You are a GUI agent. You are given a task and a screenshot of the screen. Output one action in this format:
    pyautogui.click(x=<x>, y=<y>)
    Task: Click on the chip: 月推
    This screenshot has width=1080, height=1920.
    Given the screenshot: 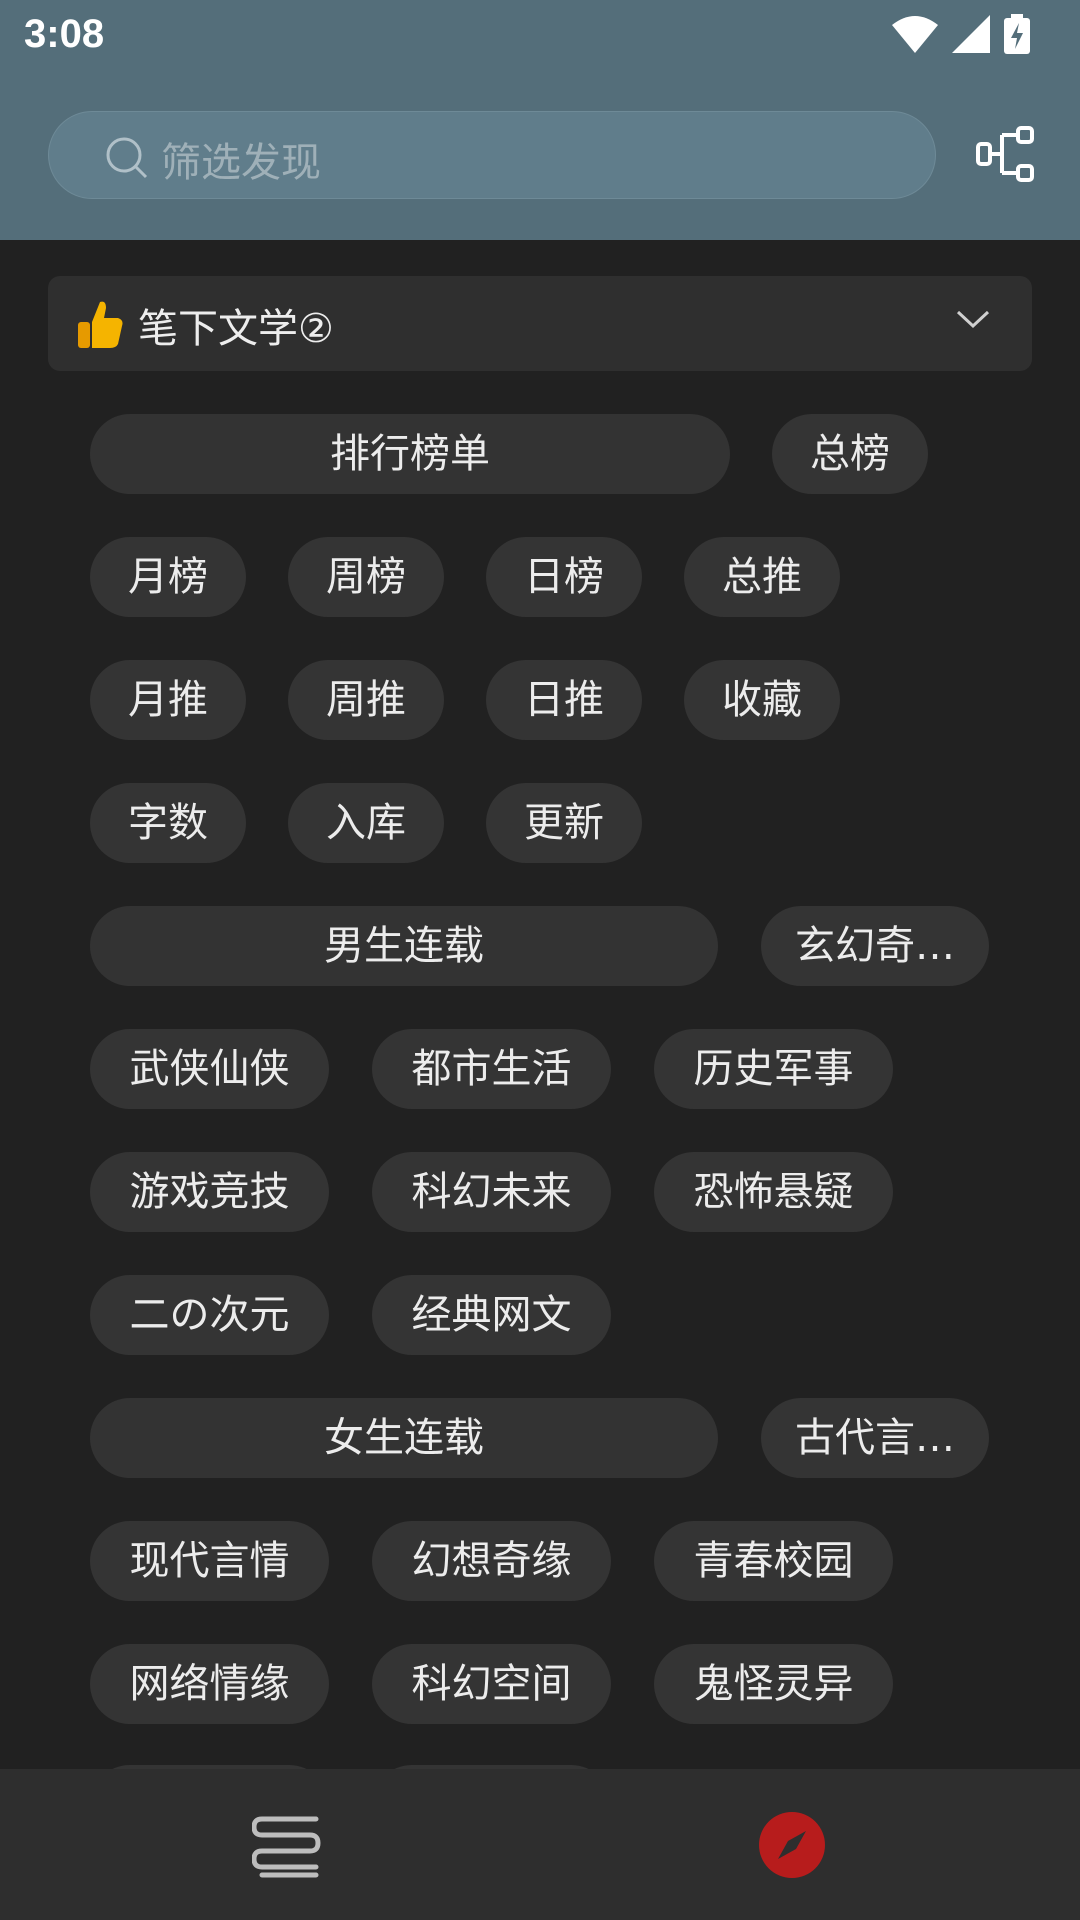 What is the action you would take?
    pyautogui.click(x=168, y=700)
    